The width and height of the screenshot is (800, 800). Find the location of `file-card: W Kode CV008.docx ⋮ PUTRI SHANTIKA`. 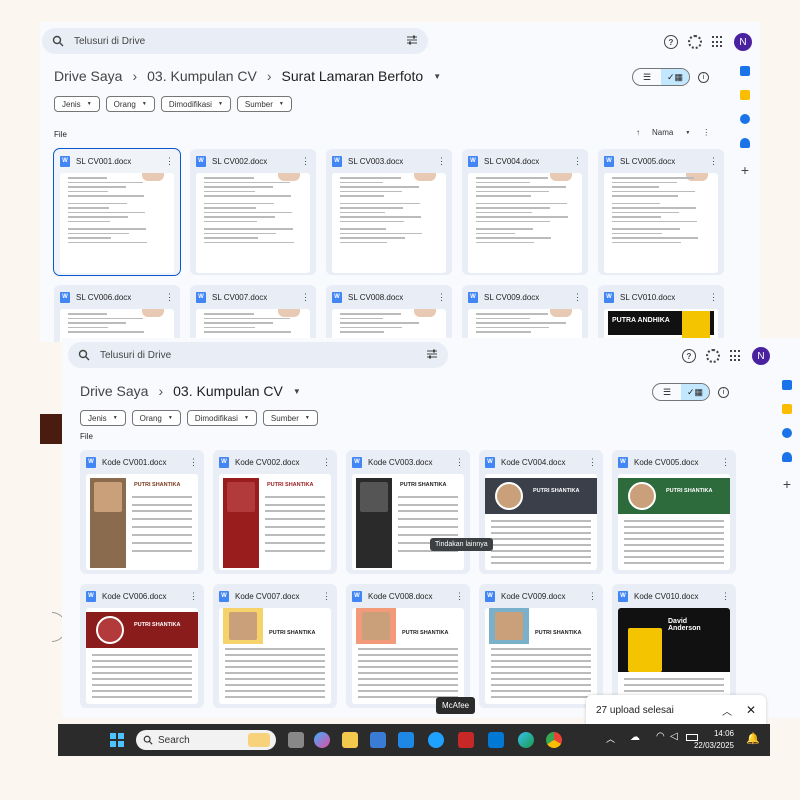

file-card: W Kode CV008.docx ⋮ PUTRI SHANTIKA is located at coordinates (408, 646).